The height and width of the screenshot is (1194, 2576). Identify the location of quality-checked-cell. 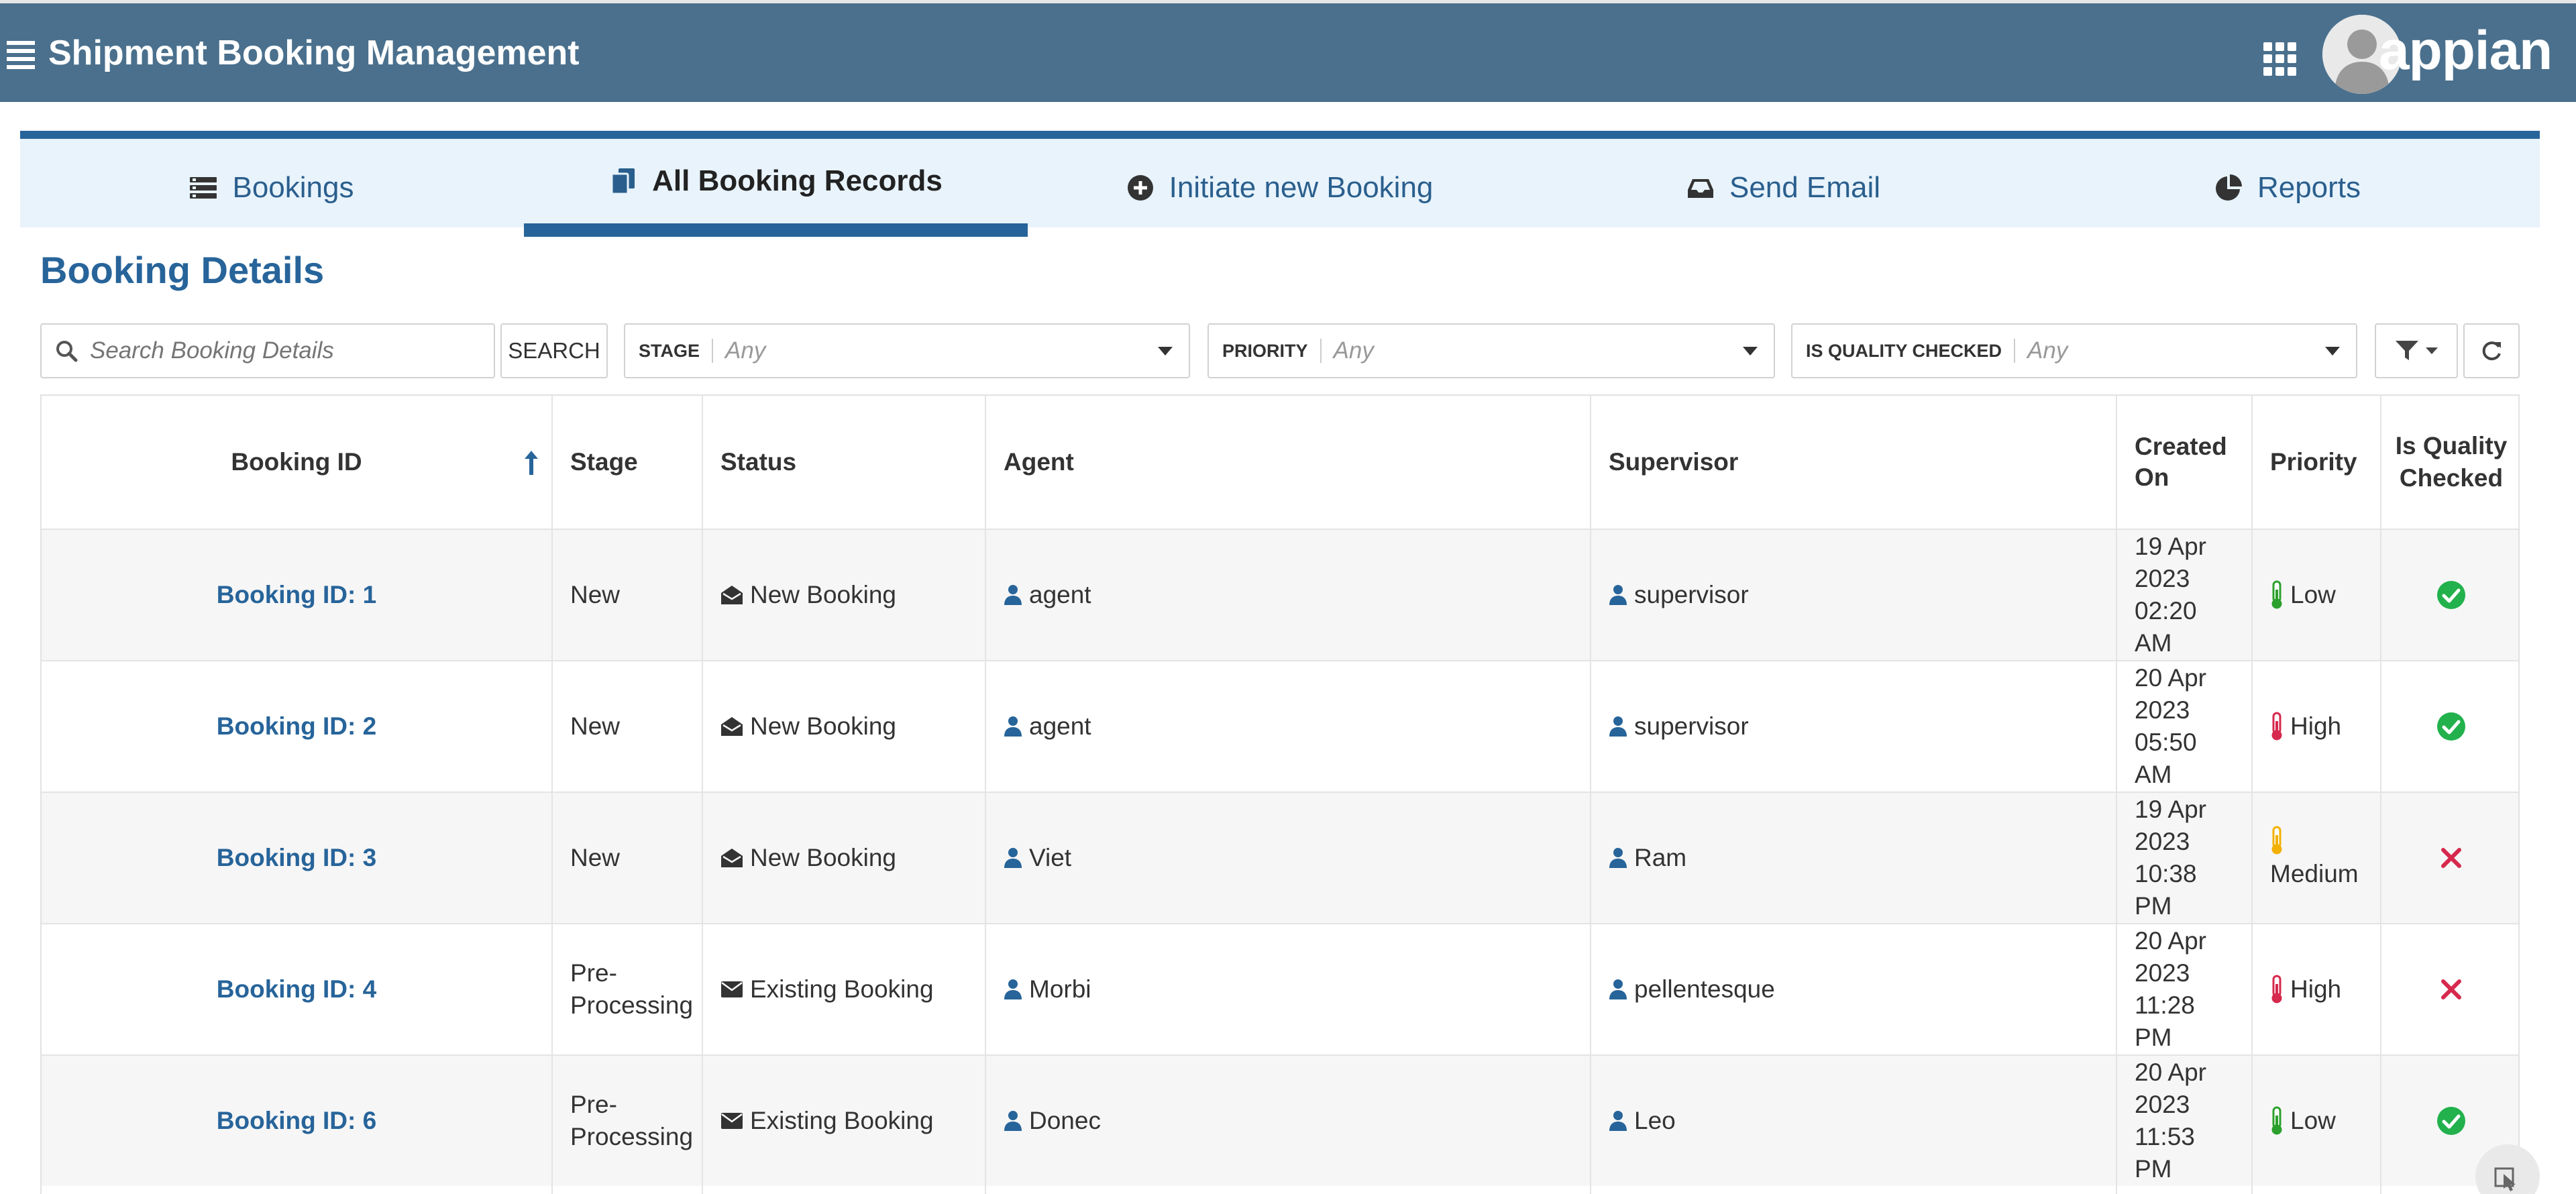
(2451, 858).